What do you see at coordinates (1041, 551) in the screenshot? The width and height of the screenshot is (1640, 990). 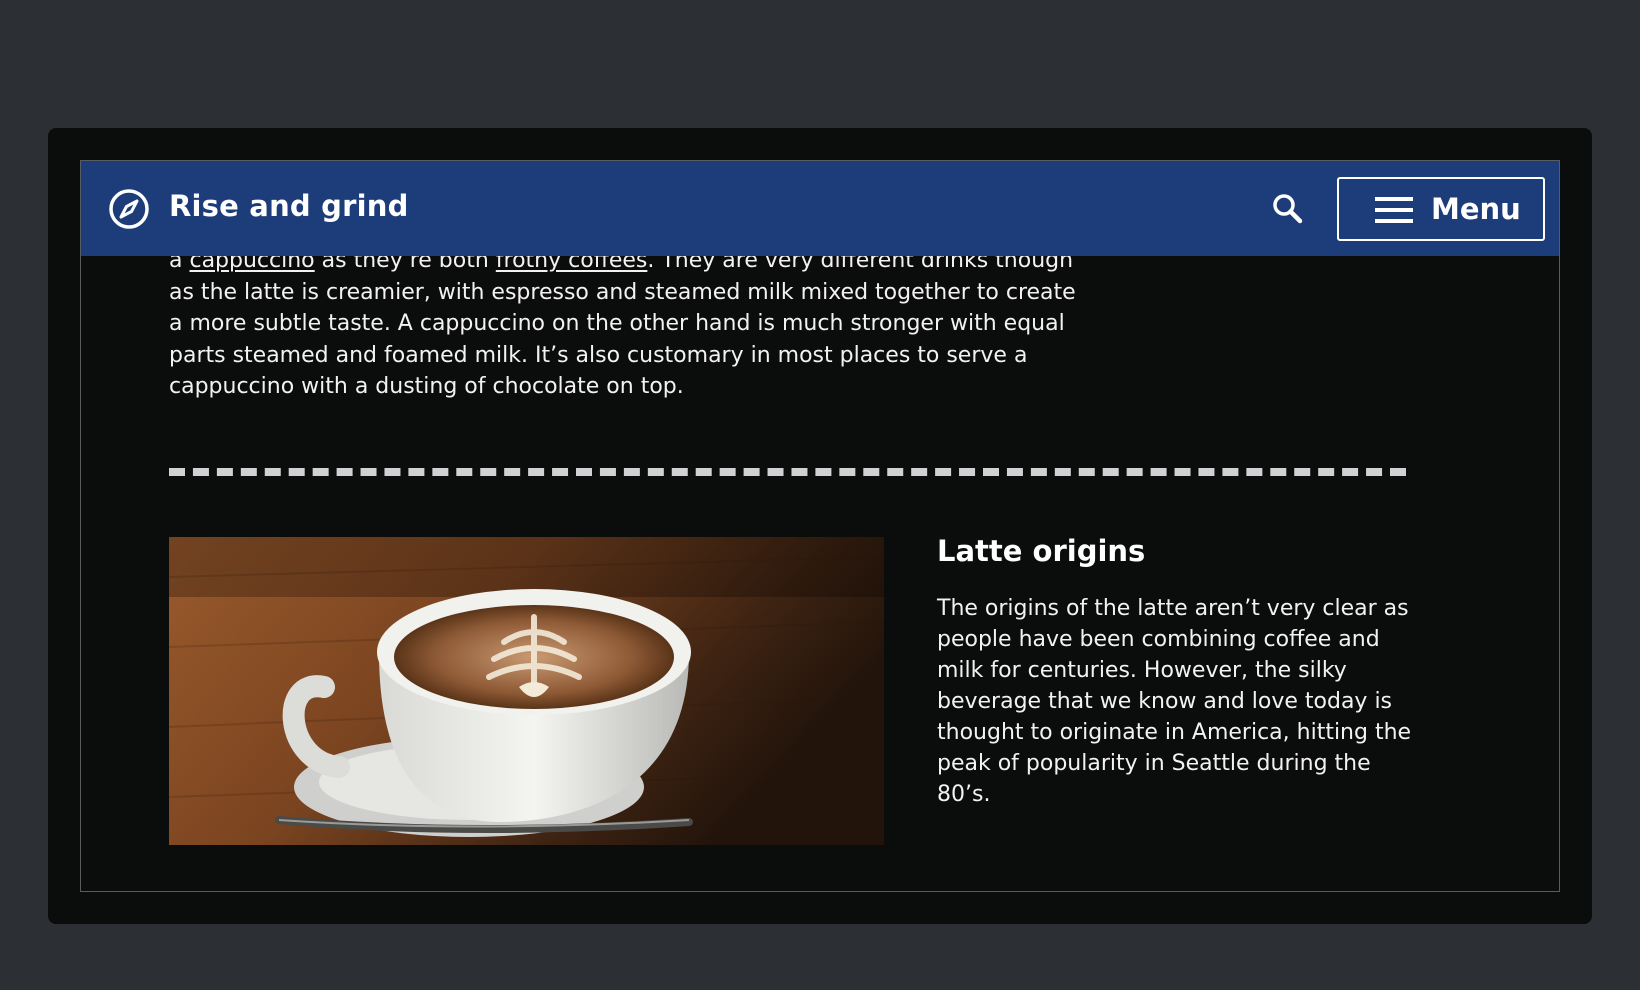 I see `origins-heading: Latte origins` at bounding box center [1041, 551].